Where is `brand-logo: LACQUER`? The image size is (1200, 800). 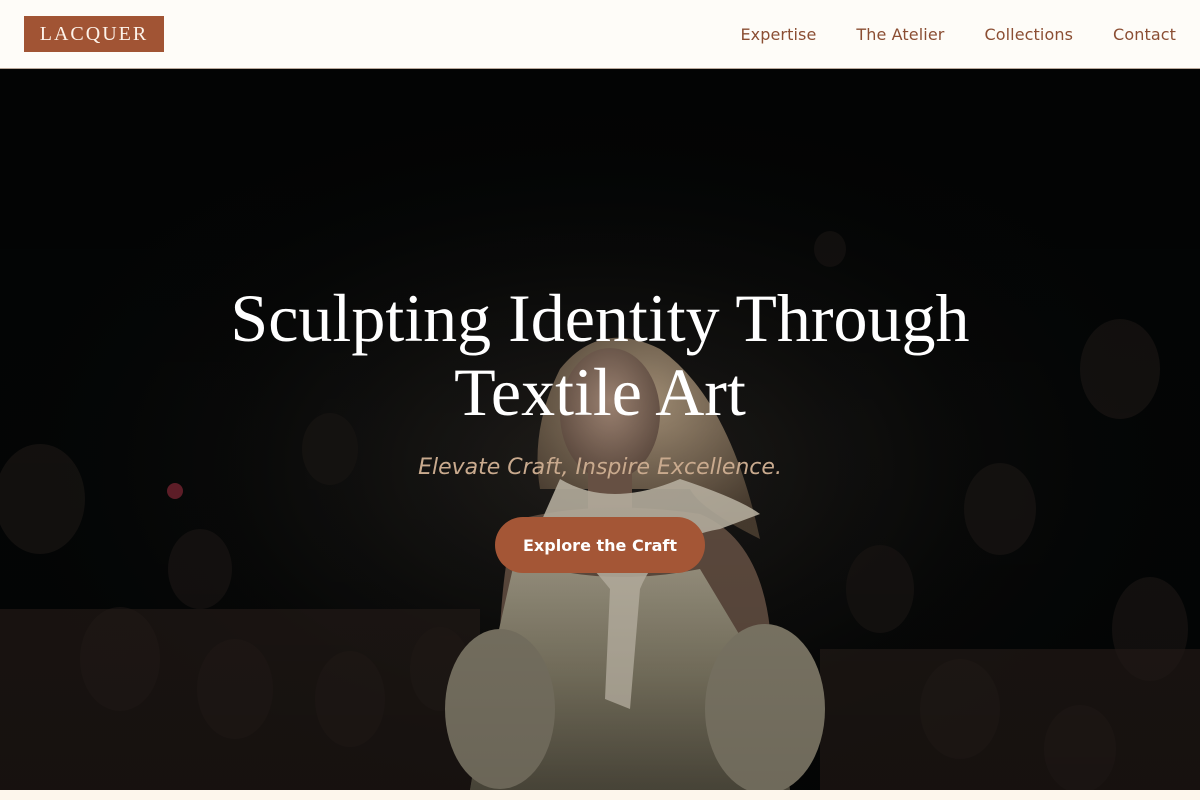
brand-logo: LACQUER is located at coordinates (94, 34).